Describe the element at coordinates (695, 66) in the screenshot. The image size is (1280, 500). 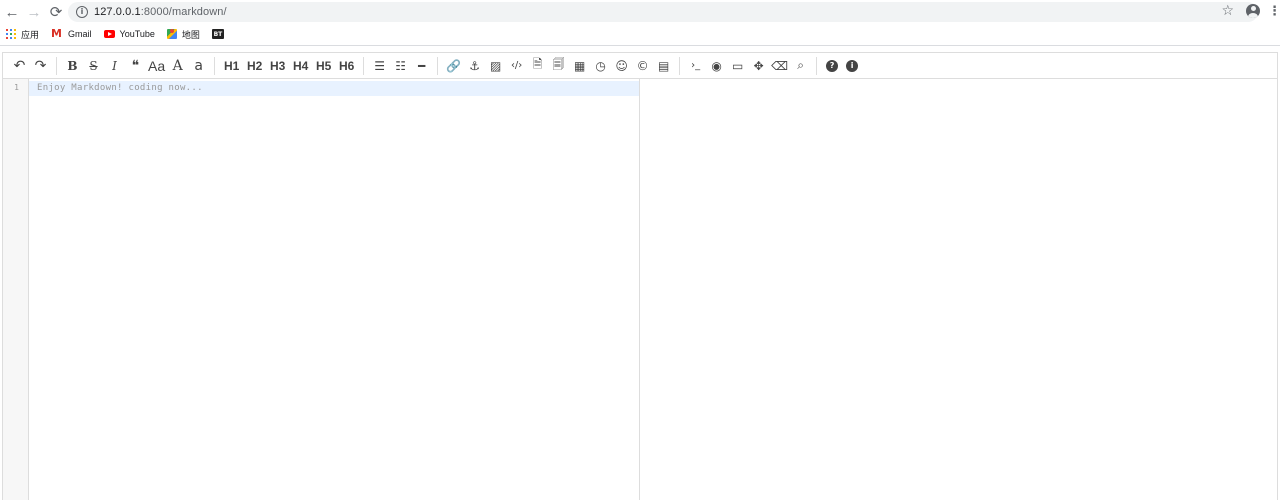
I see `goto-line-icon: ›_` at that location.